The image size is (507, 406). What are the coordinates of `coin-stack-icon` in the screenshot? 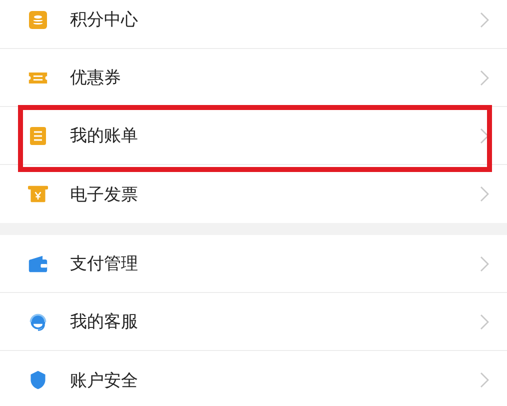 It's located at (38, 20).